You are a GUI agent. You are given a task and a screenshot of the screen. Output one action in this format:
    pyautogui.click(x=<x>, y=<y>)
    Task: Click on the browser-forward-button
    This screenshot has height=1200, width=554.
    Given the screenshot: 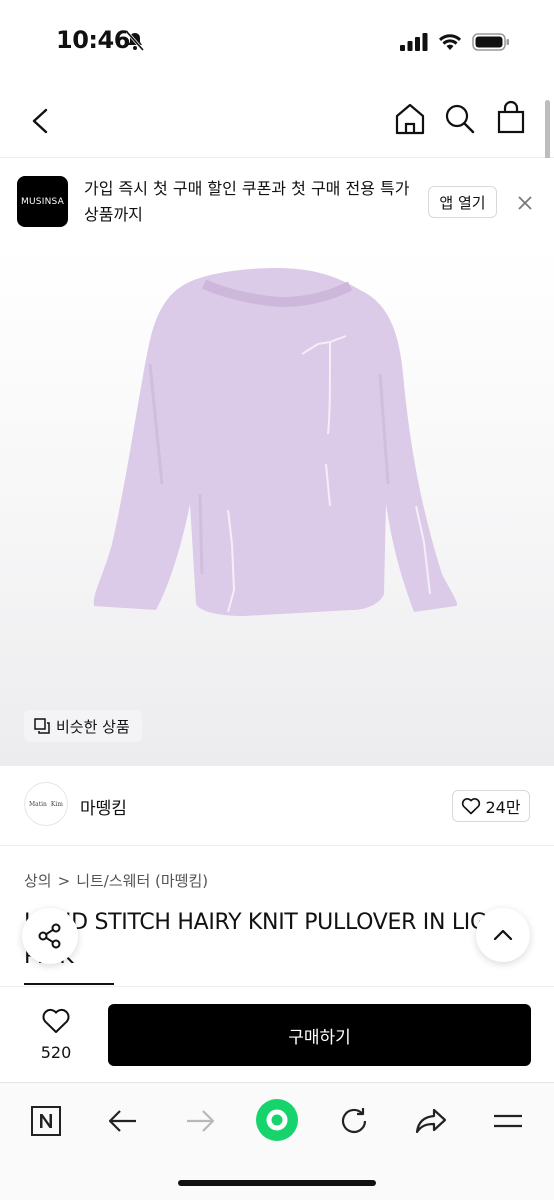 What is the action you would take?
    pyautogui.click(x=200, y=1121)
    